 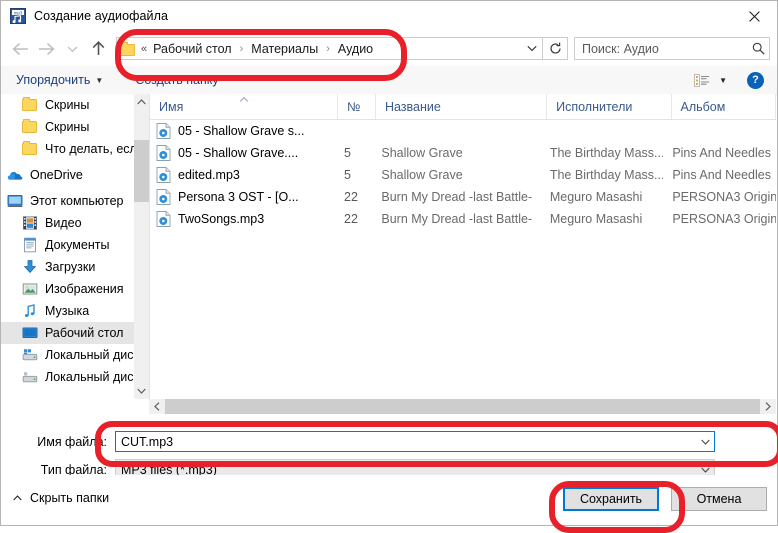 What do you see at coordinates (758, 48) in the screenshot?
I see `search-icon` at bounding box center [758, 48].